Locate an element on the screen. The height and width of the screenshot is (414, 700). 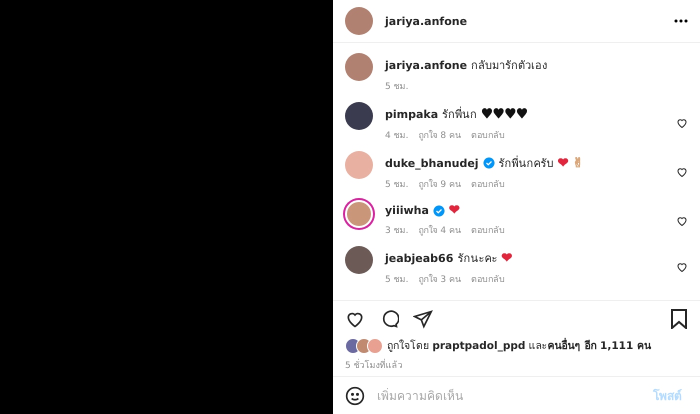
timestamp: 4 ชม. is located at coordinates (396, 136).